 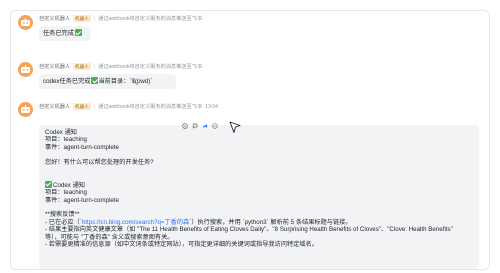 What do you see at coordinates (109, 237) in the screenshot?
I see `feedback-line-3: 等），可能与 "丁香的森" 含义或搜索意图有关。` at bounding box center [109, 237].